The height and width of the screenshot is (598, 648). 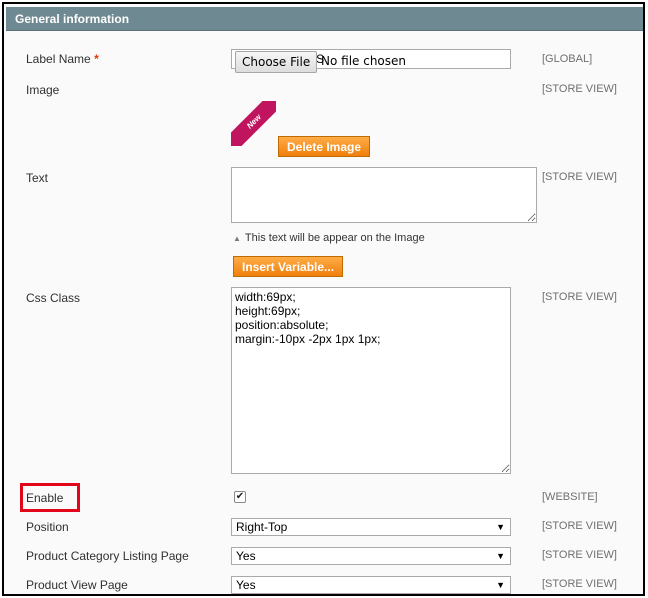 What do you see at coordinates (570, 497) in the screenshot?
I see `enable-scope: [WEBSITE]` at bounding box center [570, 497].